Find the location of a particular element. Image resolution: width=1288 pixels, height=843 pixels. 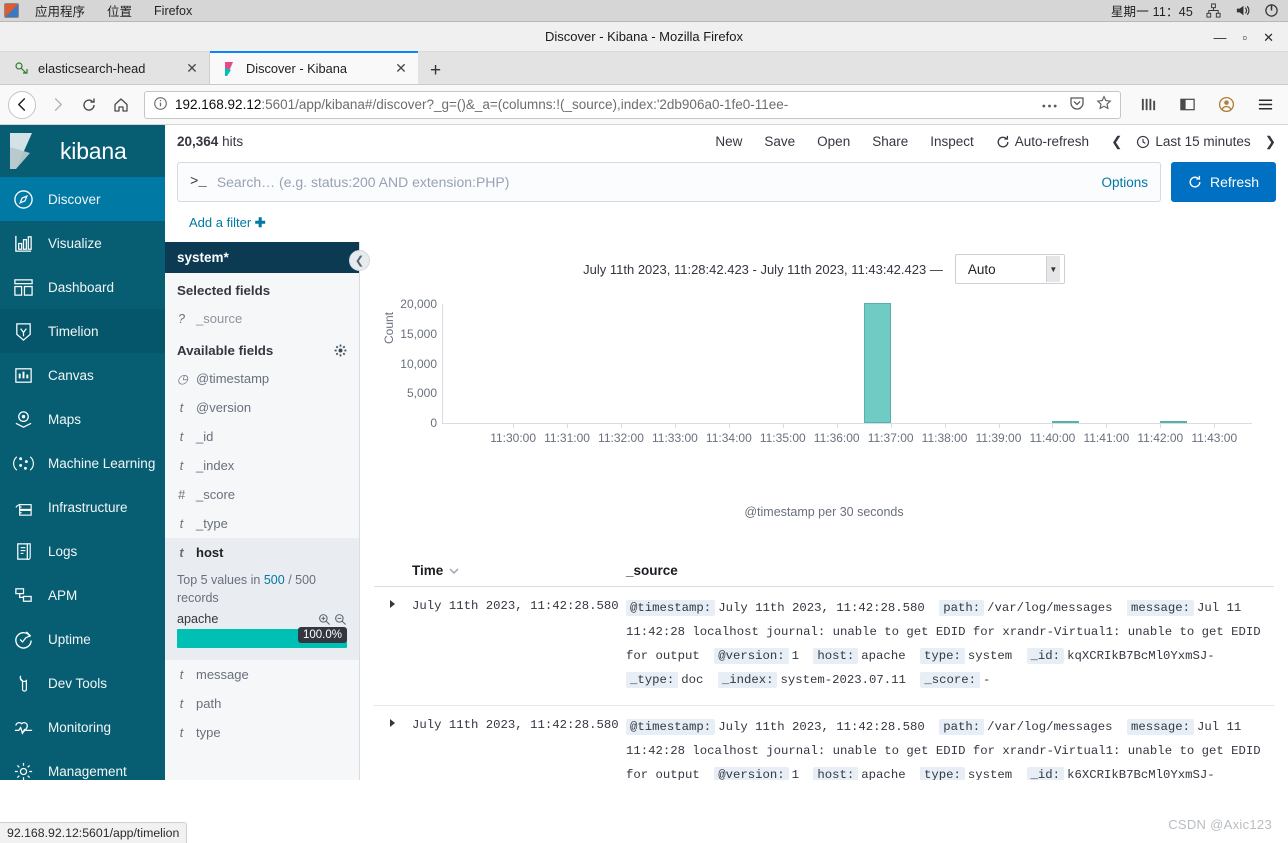

field-item-version: t @version is located at coordinates (262, 407).